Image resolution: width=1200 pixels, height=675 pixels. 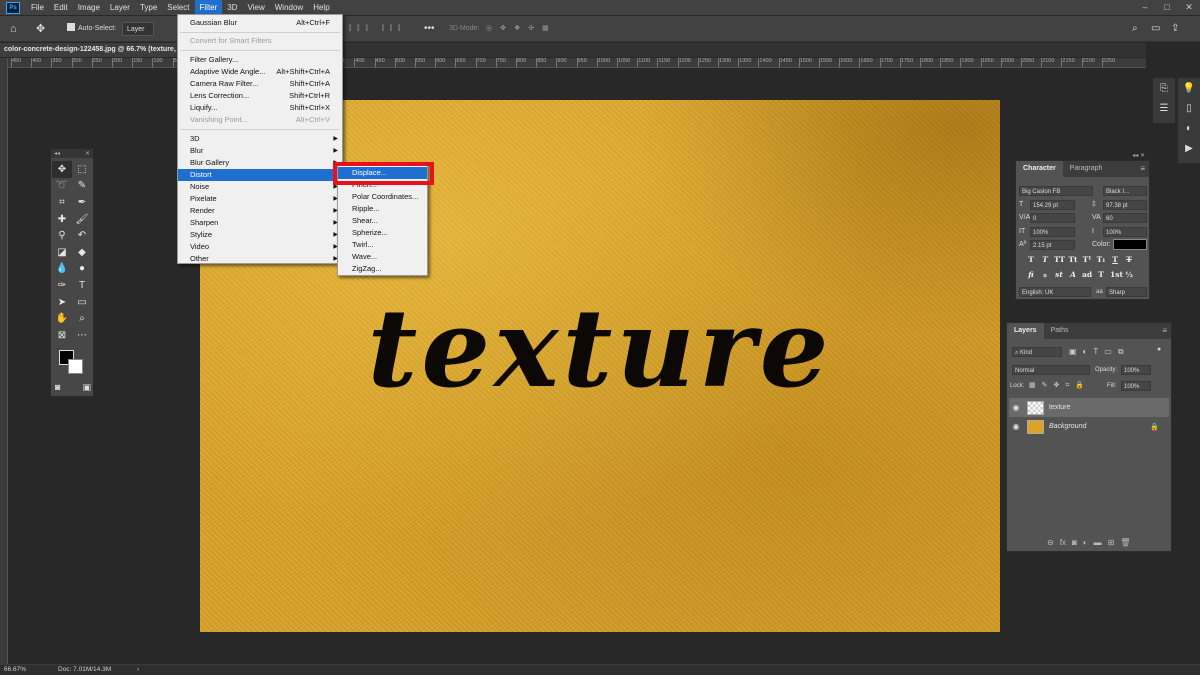 What do you see at coordinates (1051, 370) in the screenshot?
I see `blend-mode-select: Normal` at bounding box center [1051, 370].